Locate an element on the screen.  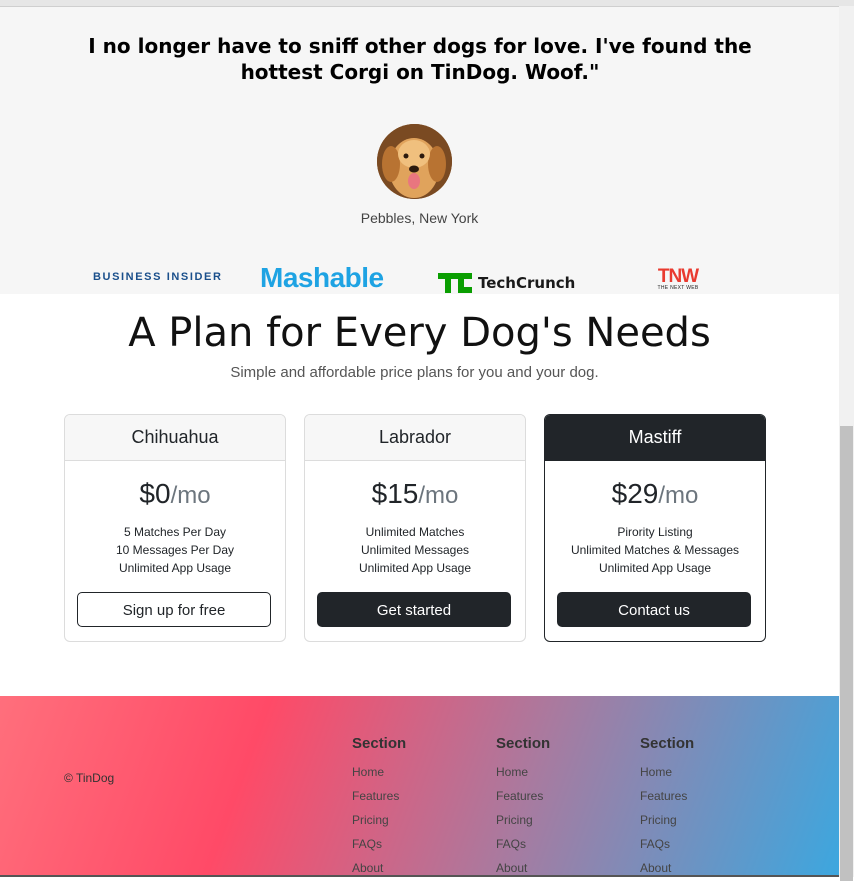
techcrunch-logo: TechCrunch is located at coordinates (506, 283).